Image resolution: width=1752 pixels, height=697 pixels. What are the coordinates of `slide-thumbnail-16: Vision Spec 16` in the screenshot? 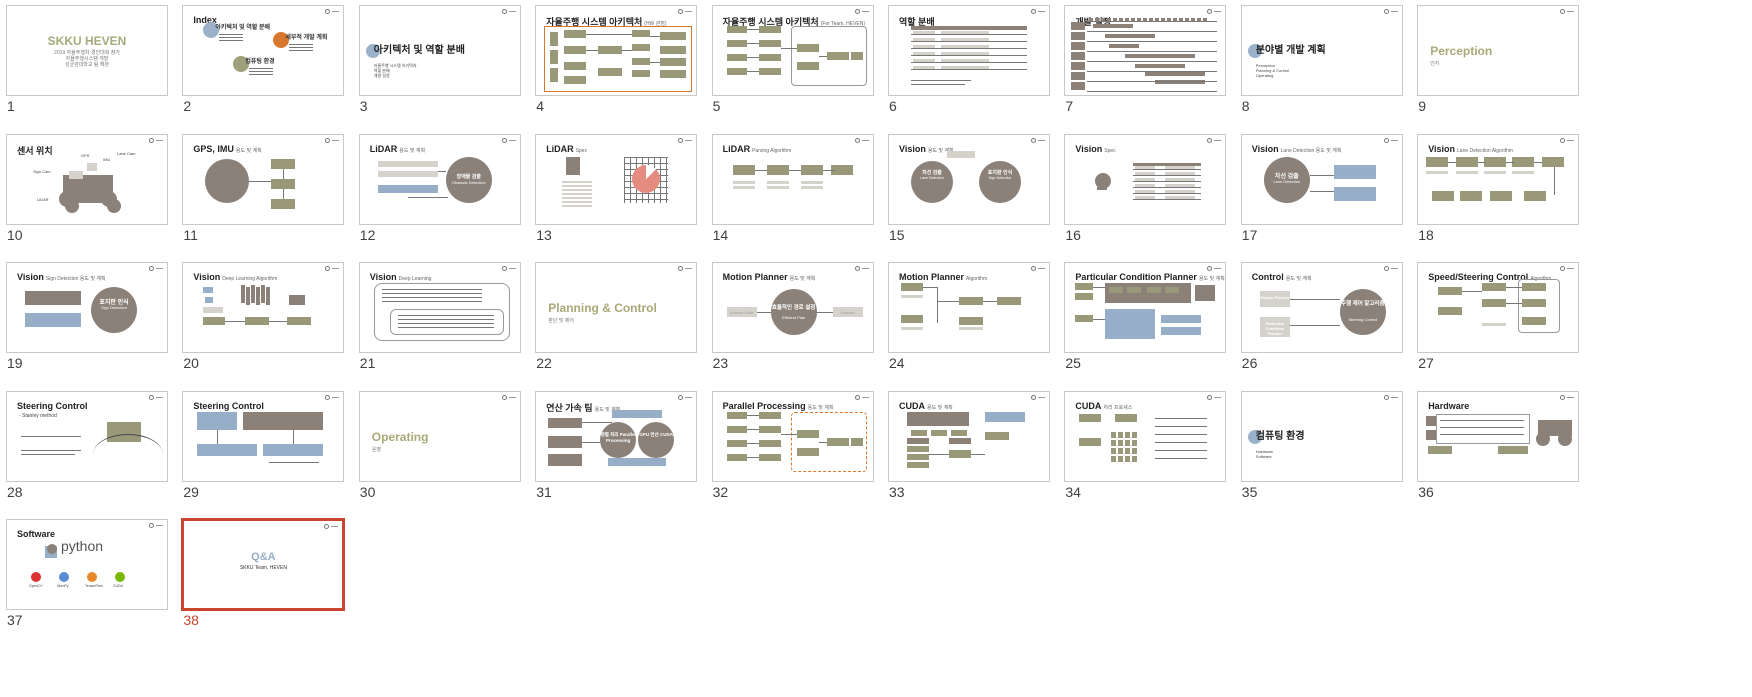 It's located at (1150, 199).